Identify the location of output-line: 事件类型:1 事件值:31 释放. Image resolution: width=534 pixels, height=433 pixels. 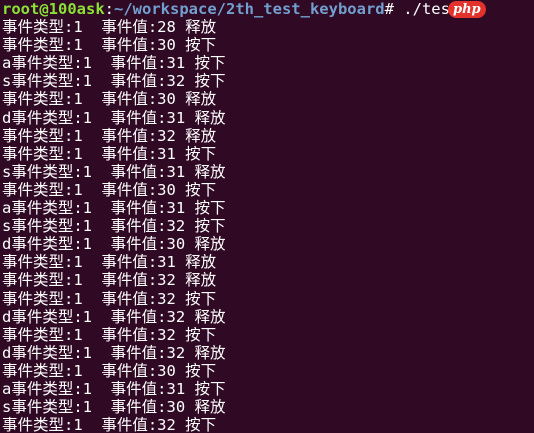
(109, 262).